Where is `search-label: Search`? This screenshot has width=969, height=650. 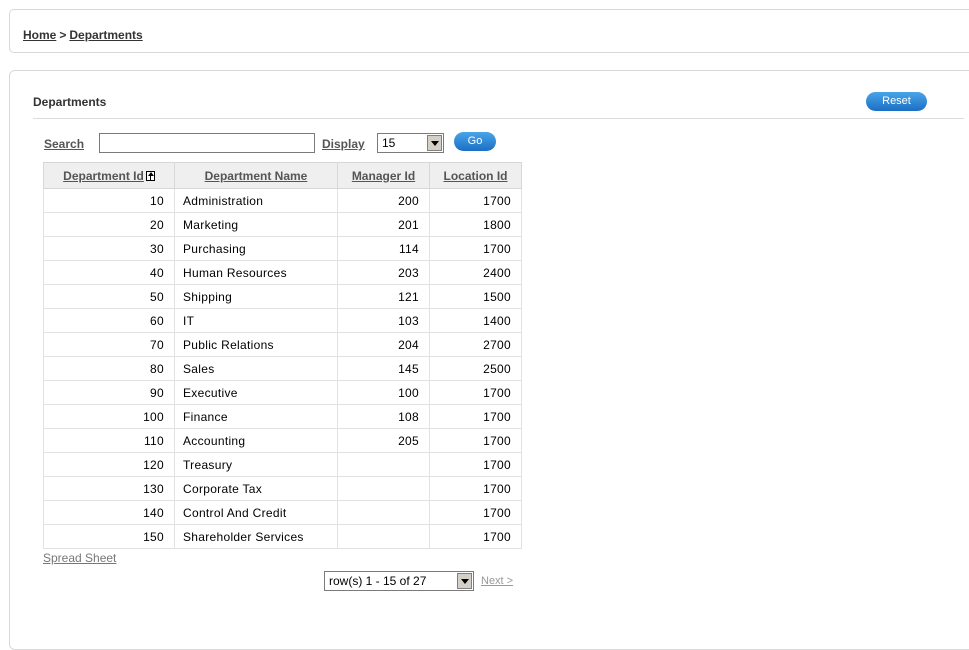
search-label: Search is located at coordinates (64, 144).